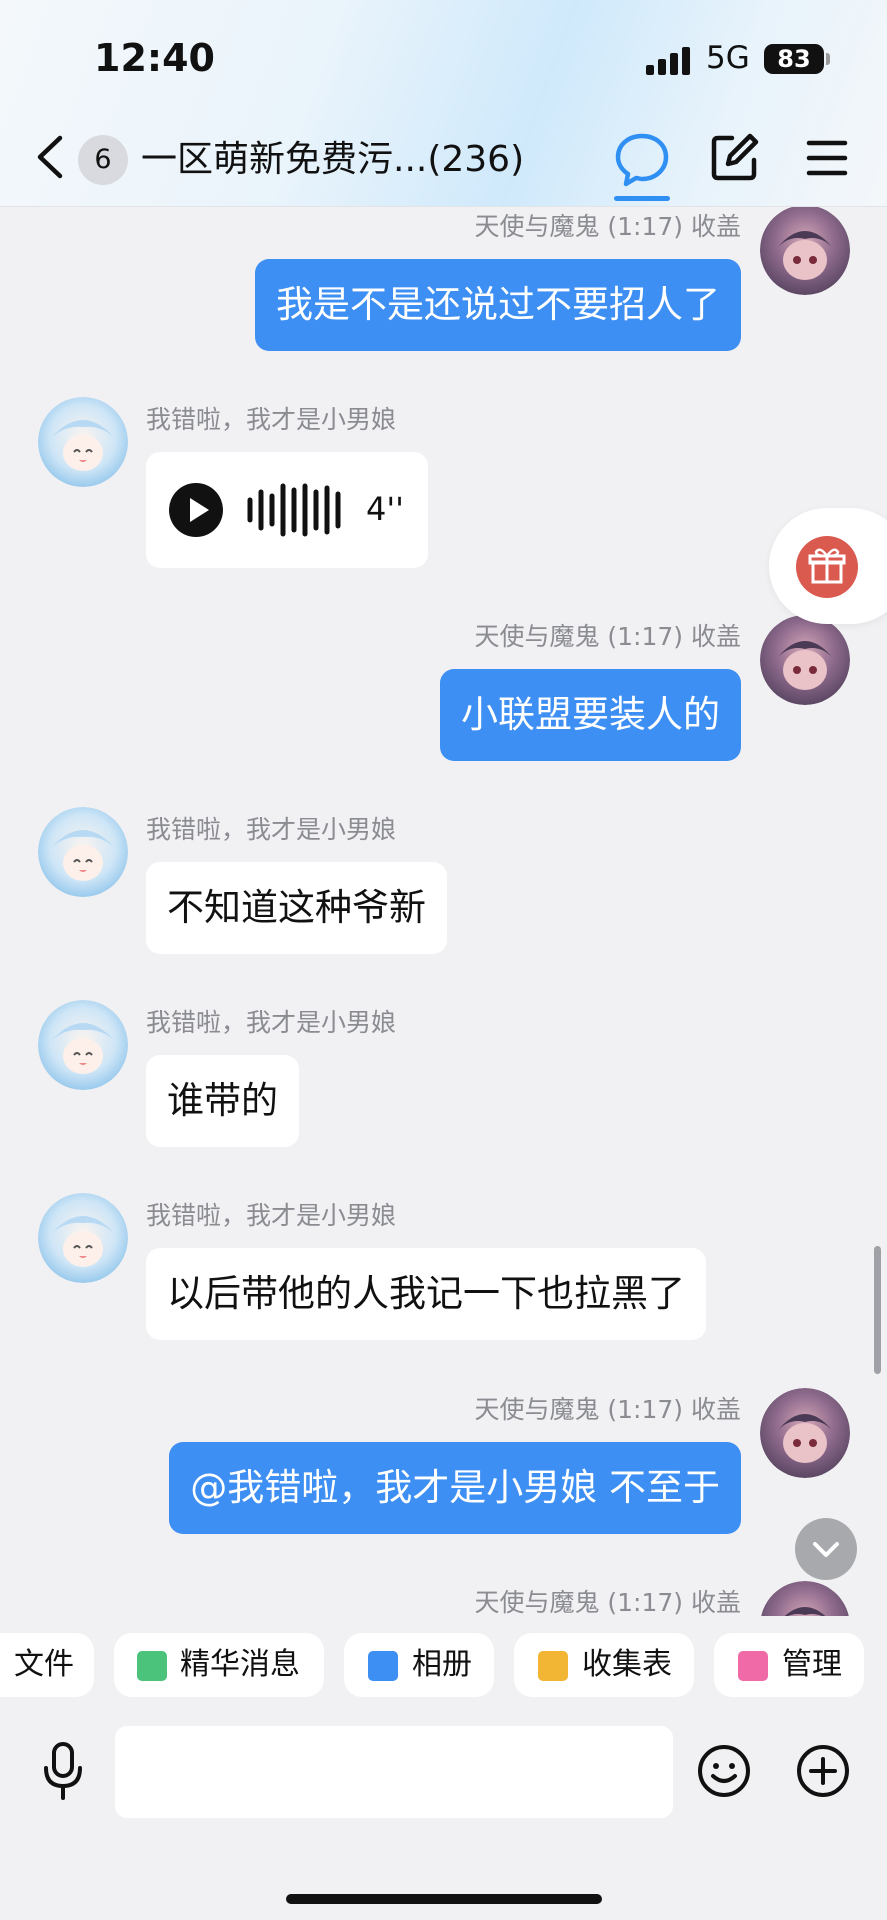  I want to click on network-type: 5G, so click(728, 58).